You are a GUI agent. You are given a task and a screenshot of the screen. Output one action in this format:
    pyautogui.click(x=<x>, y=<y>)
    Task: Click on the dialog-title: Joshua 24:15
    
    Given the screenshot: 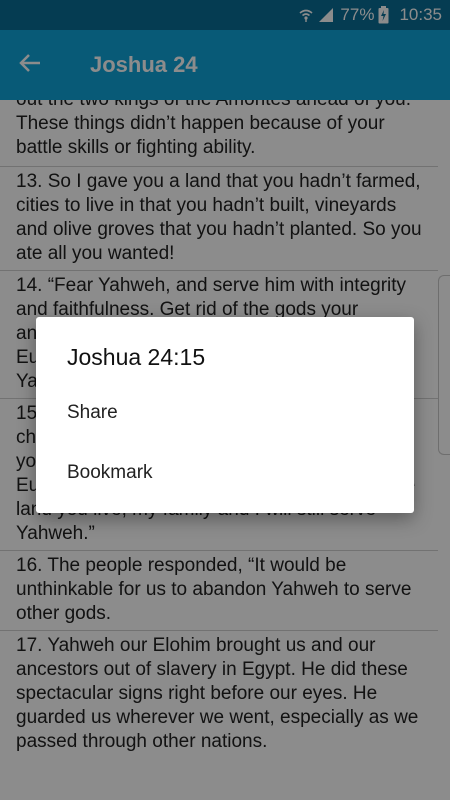 What is the action you would take?
    pyautogui.click(x=136, y=357)
    